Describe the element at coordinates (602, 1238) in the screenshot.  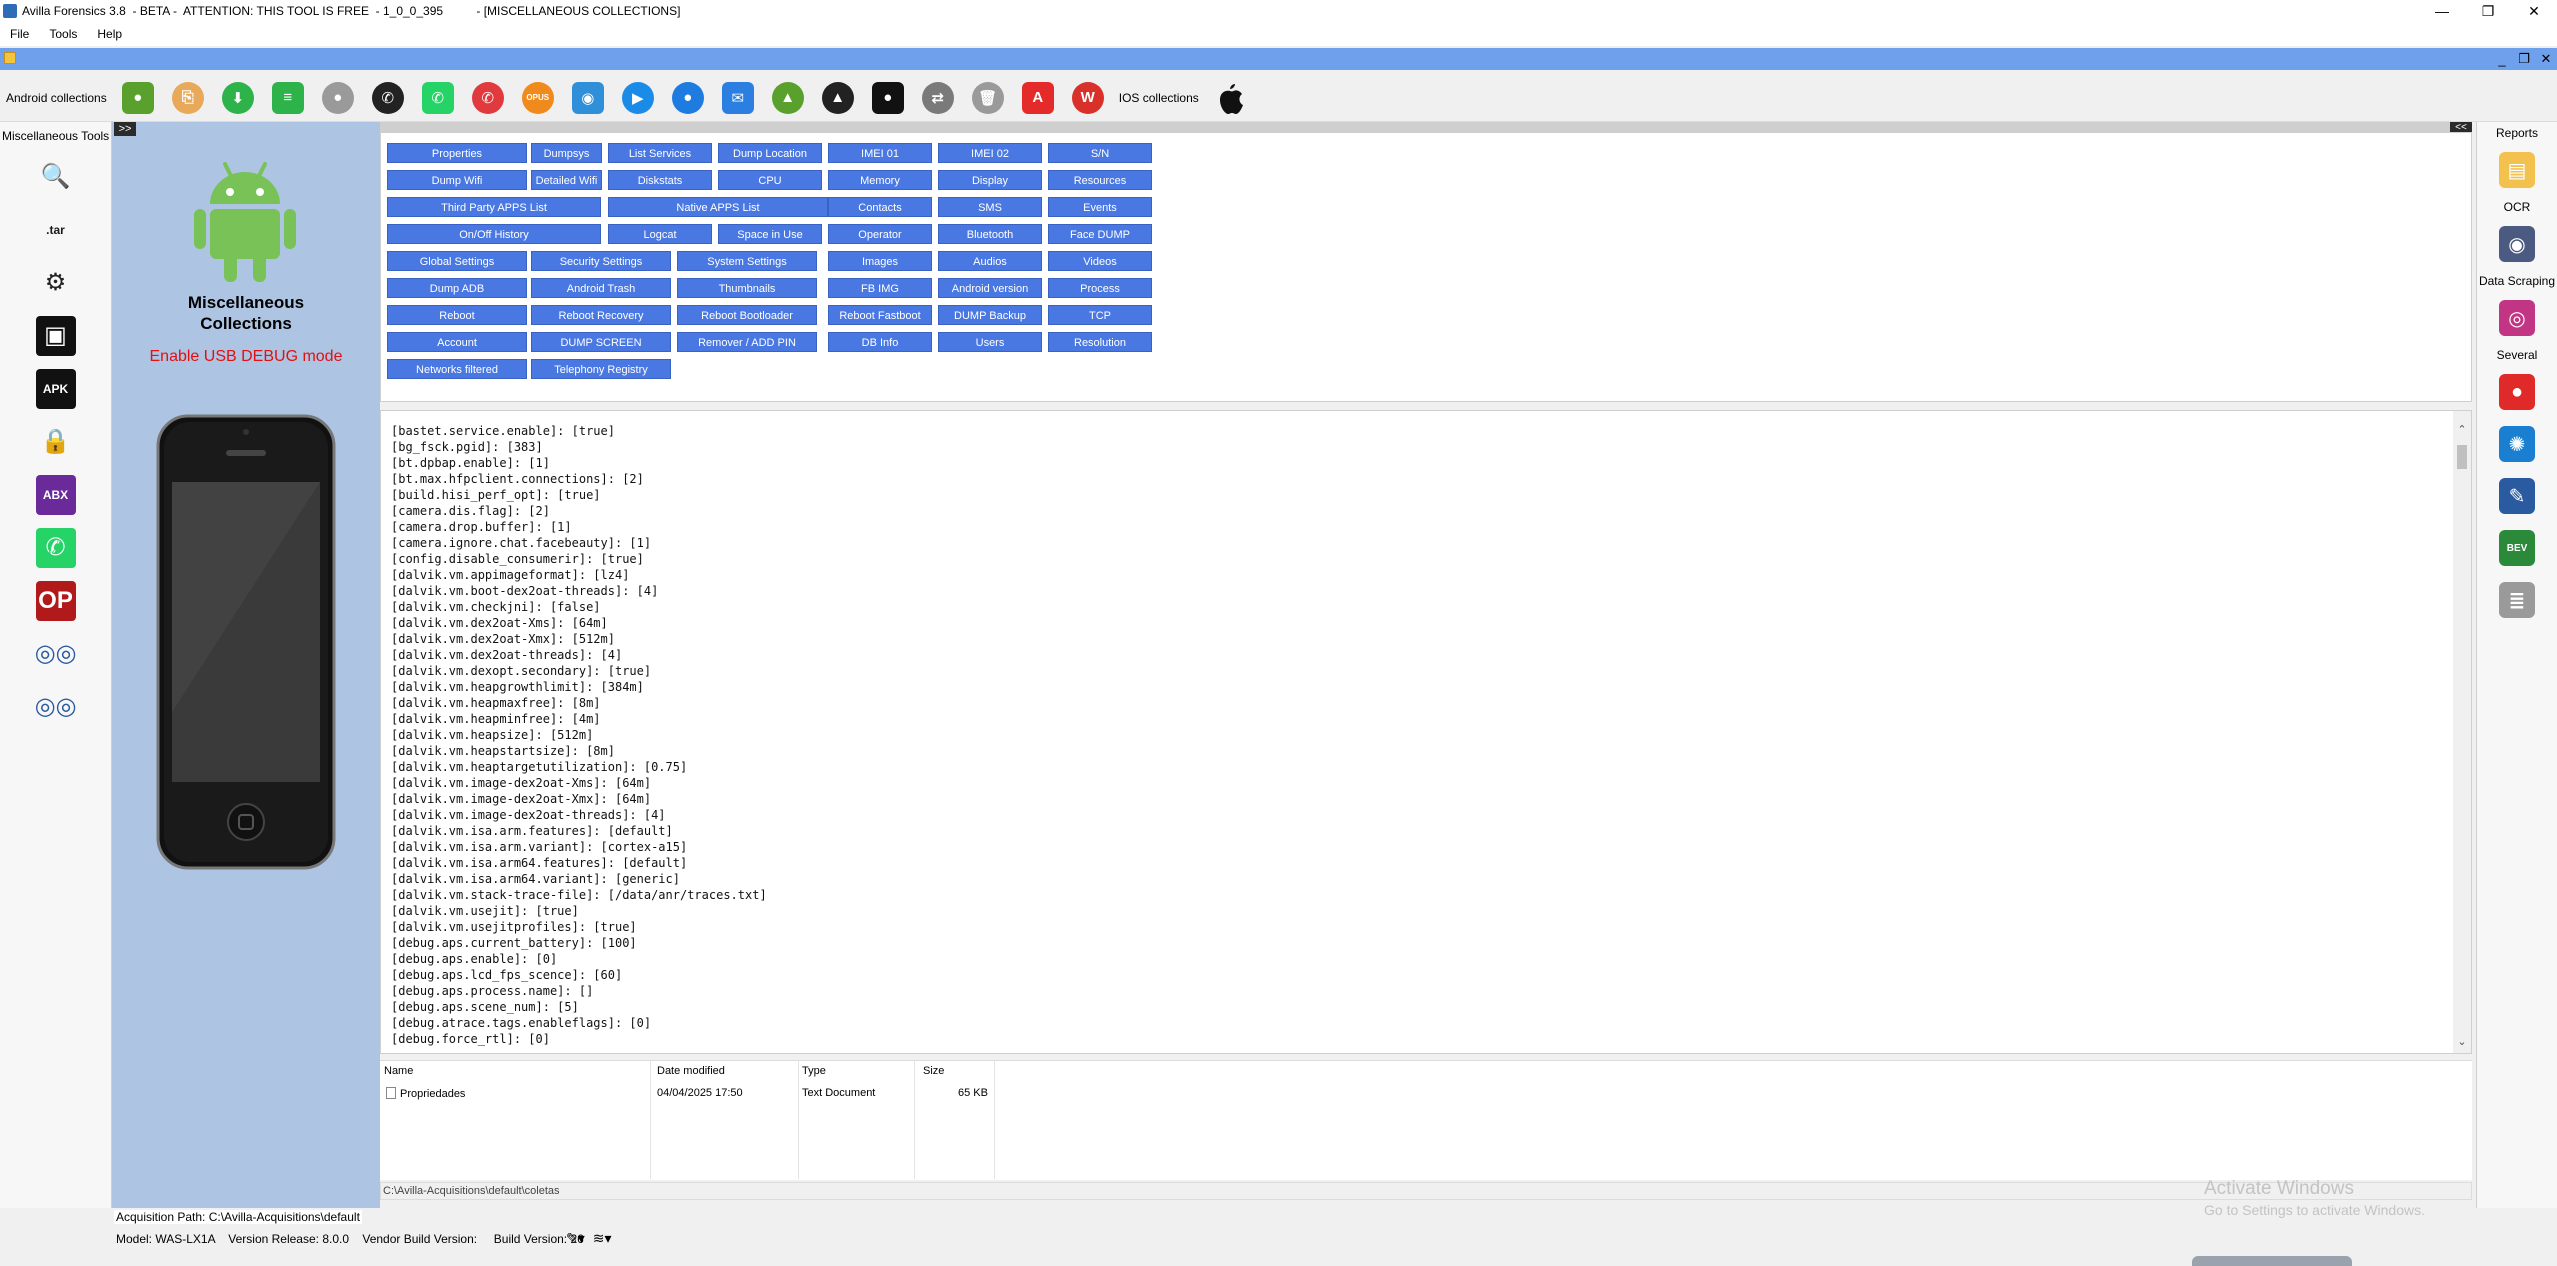
I see `wifi-dropdown-icon: ≋▾` at that location.